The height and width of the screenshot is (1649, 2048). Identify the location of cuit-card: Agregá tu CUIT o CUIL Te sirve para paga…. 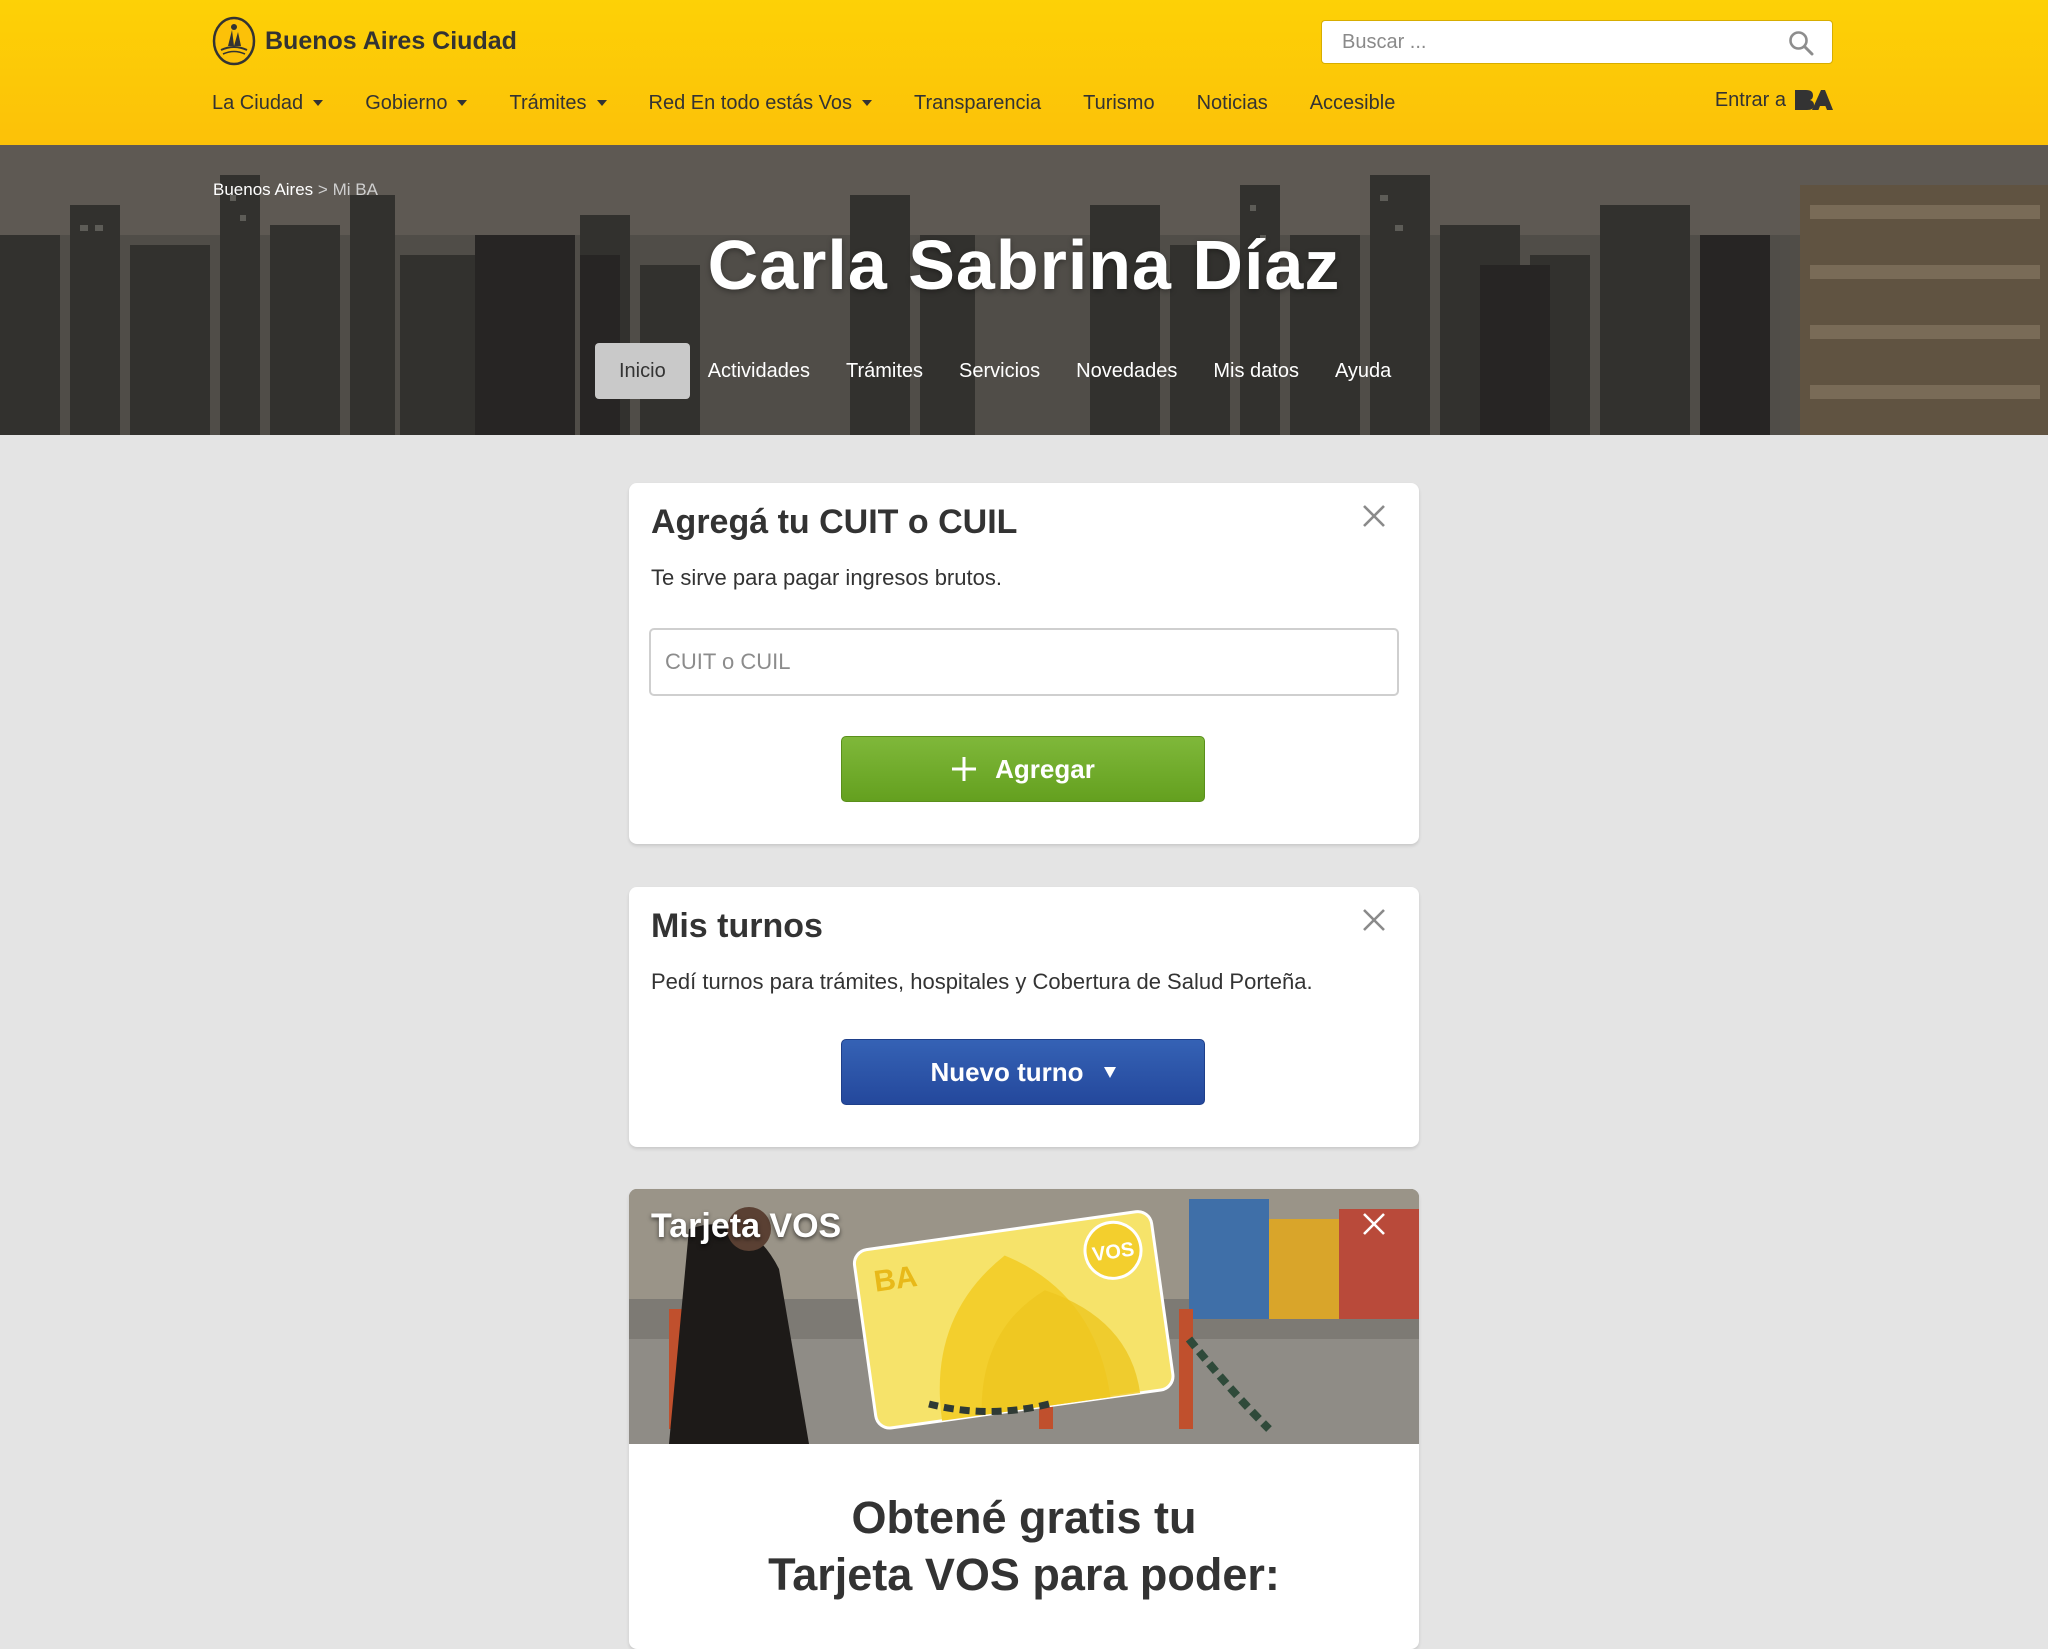
(1024, 663).